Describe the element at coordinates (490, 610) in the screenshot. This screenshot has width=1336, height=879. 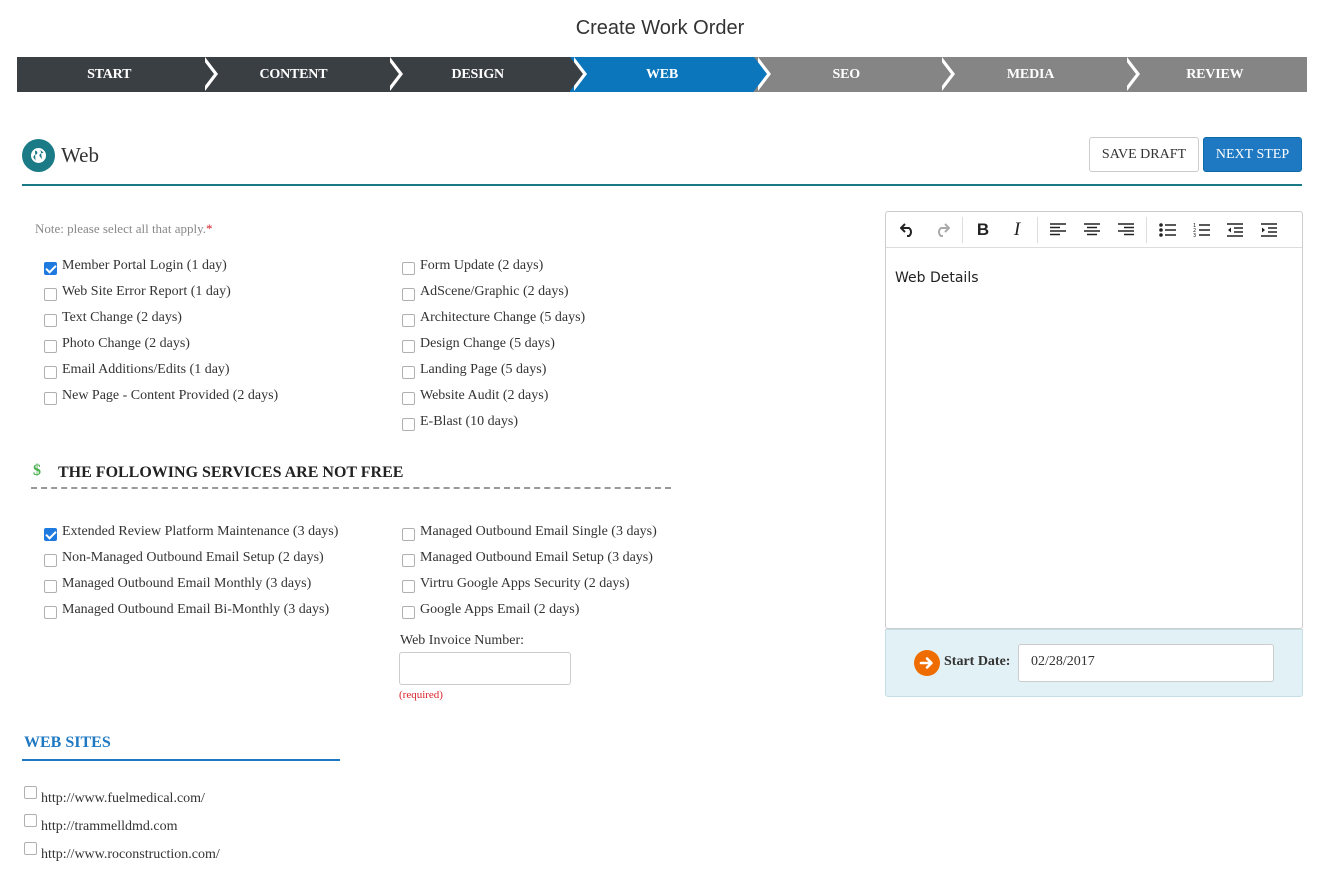
I see `paid-service-option: Google Apps Email (2 days)` at that location.